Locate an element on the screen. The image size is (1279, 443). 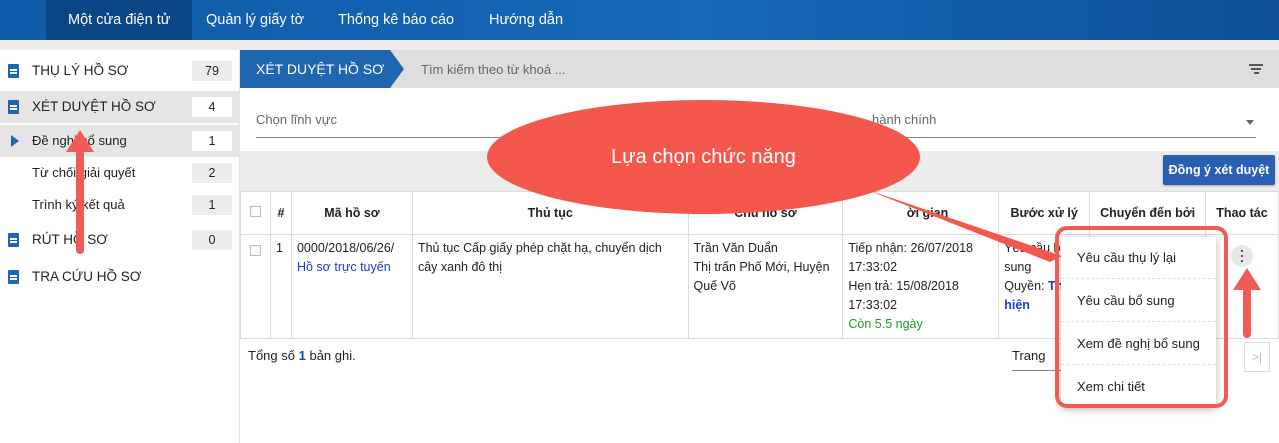
page-label: Trang is located at coordinates (1029, 355).